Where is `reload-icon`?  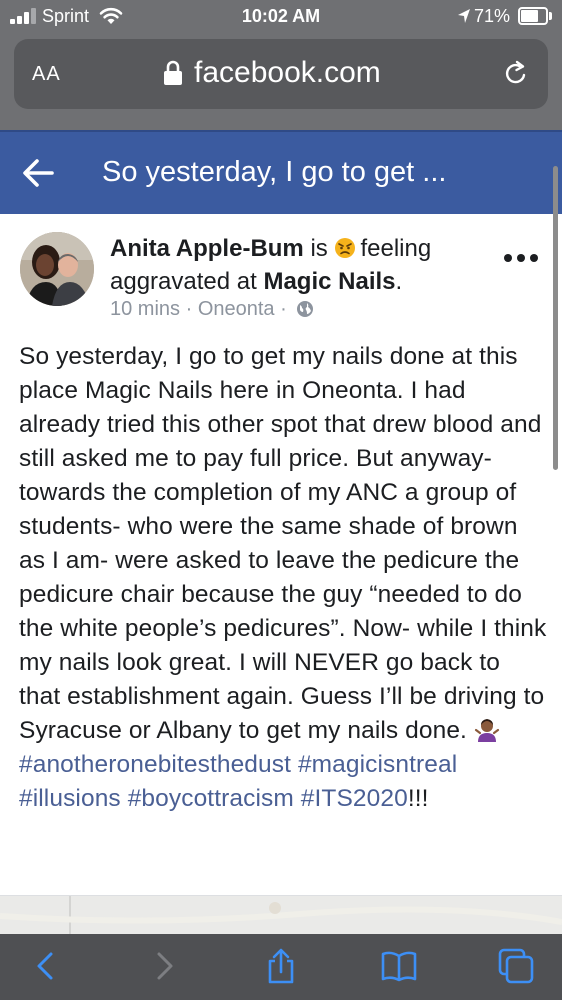 reload-icon is located at coordinates (516, 73).